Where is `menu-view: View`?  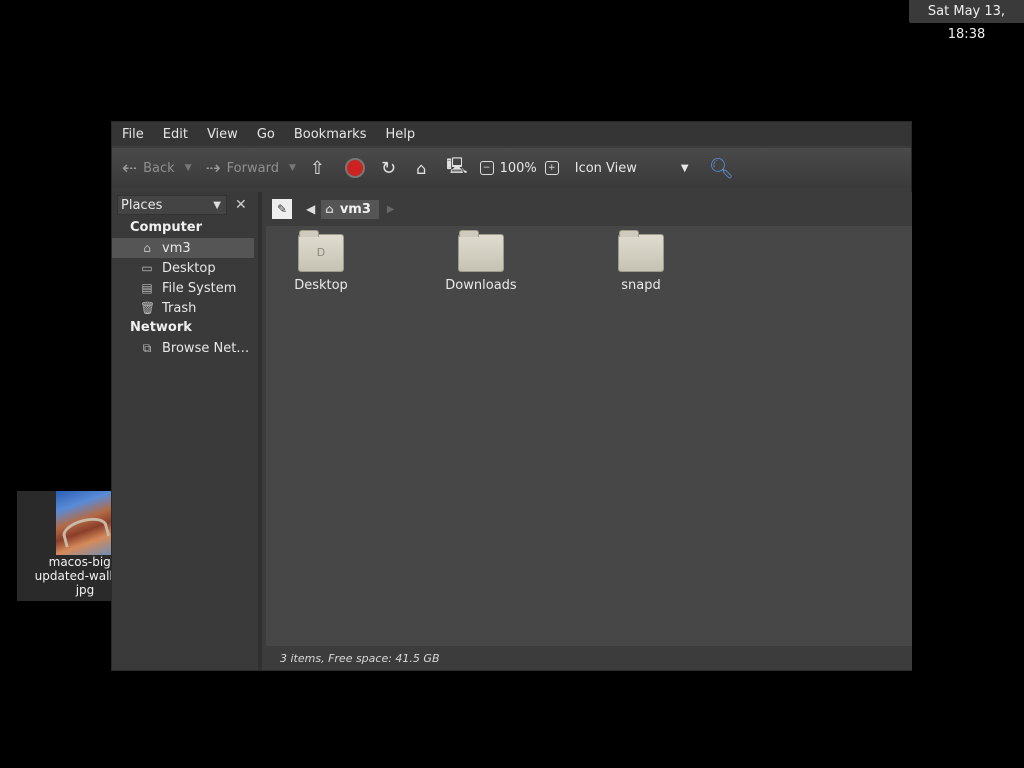 menu-view: View is located at coordinates (222, 134).